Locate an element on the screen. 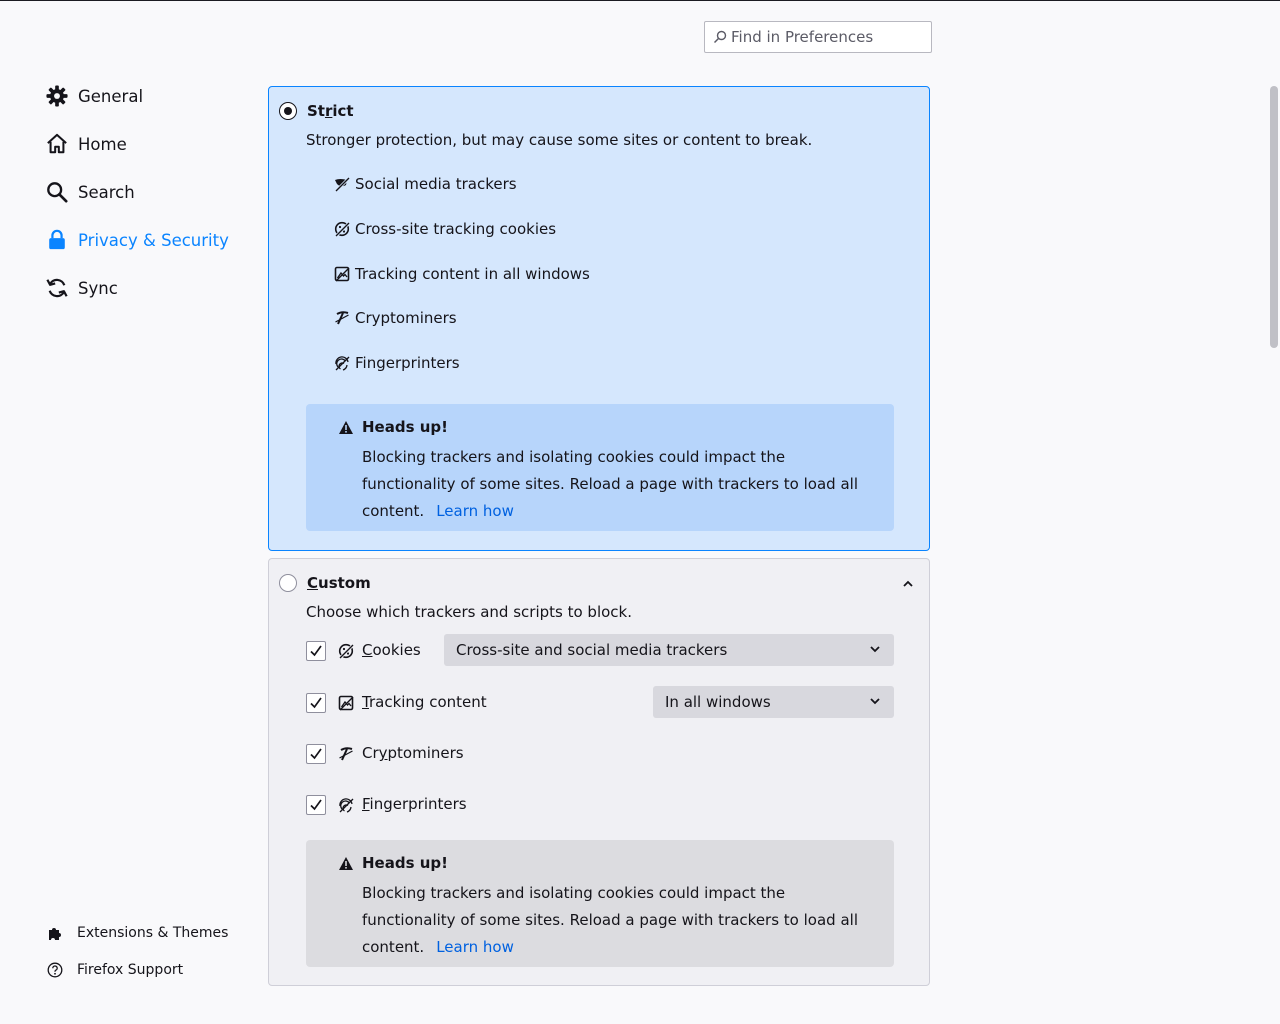 This screenshot has height=1024, width=1280. fingerprinters-label: Fingerprinters is located at coordinates (414, 804).